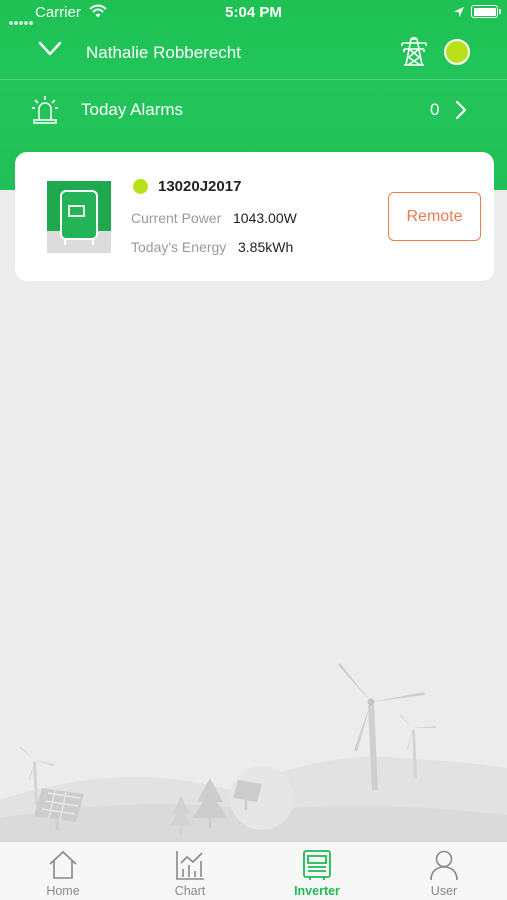 Image resolution: width=507 pixels, height=900 pixels. I want to click on tab-user-label: User, so click(444, 891).